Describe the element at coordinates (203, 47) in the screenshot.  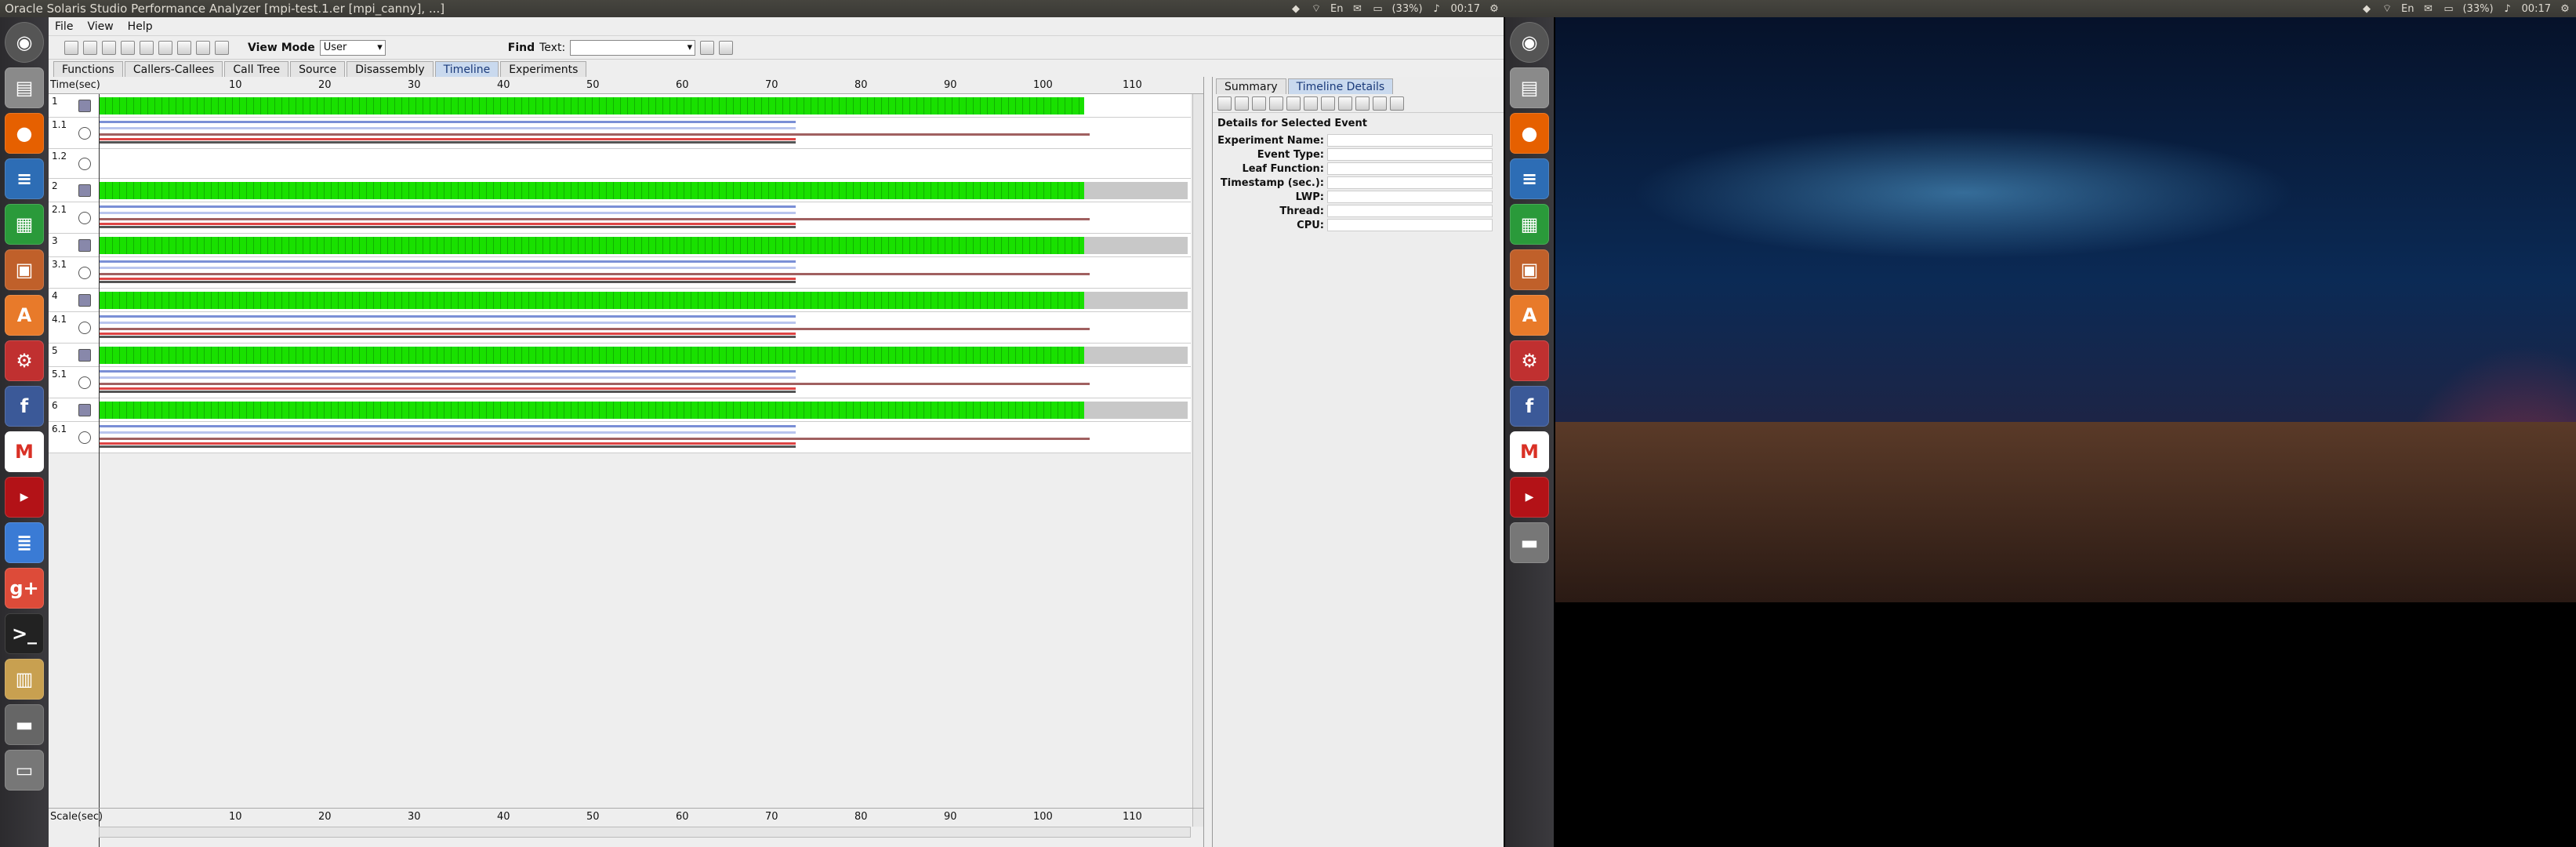
I see `filter-icon` at that location.